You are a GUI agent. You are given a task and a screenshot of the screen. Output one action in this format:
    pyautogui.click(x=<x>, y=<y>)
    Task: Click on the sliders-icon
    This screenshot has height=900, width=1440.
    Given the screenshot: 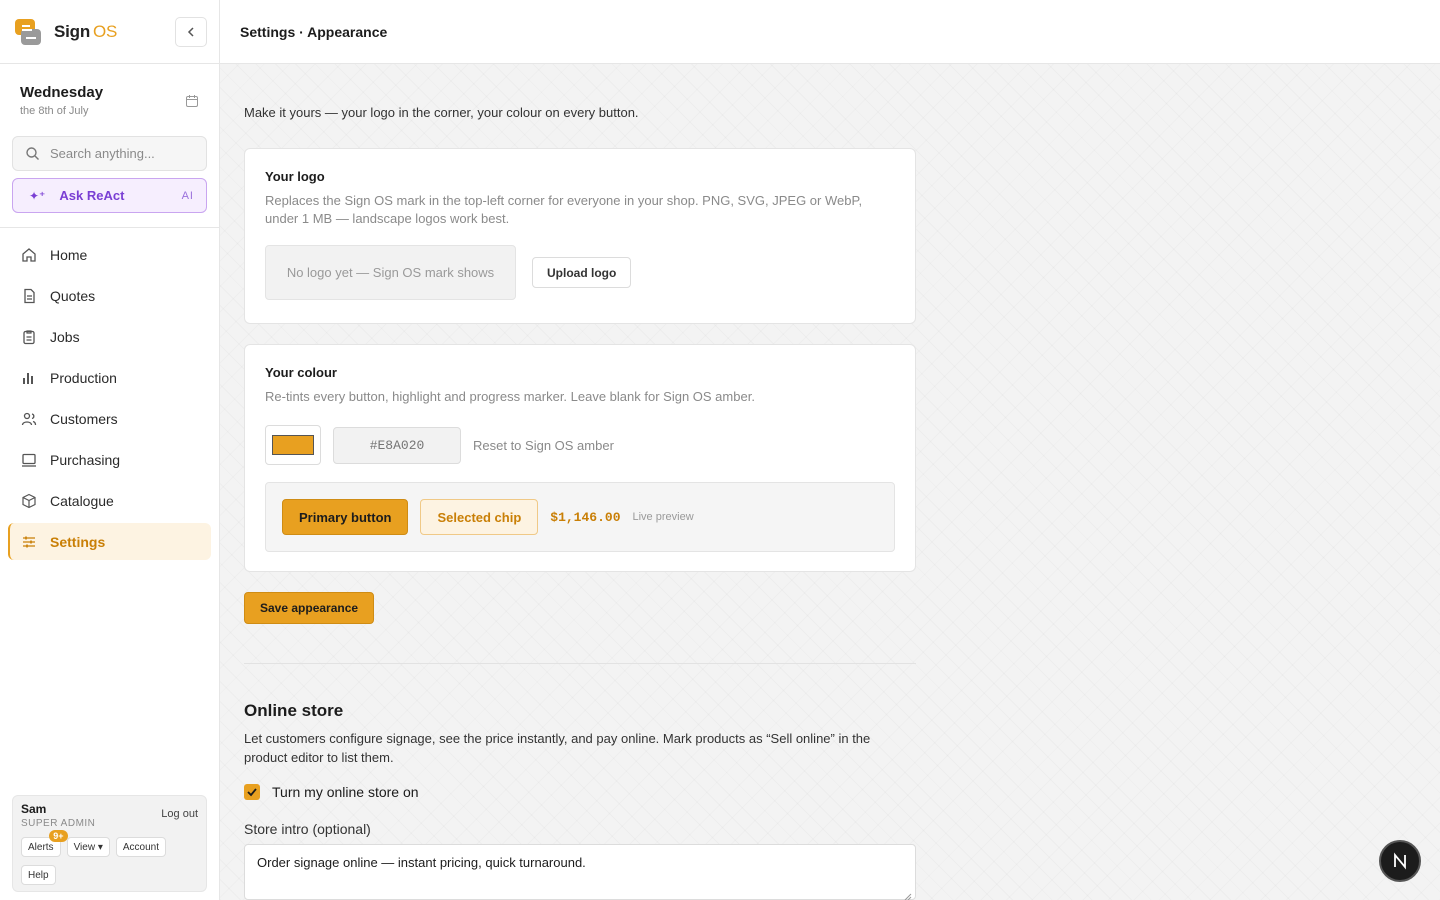 What is the action you would take?
    pyautogui.click(x=29, y=542)
    